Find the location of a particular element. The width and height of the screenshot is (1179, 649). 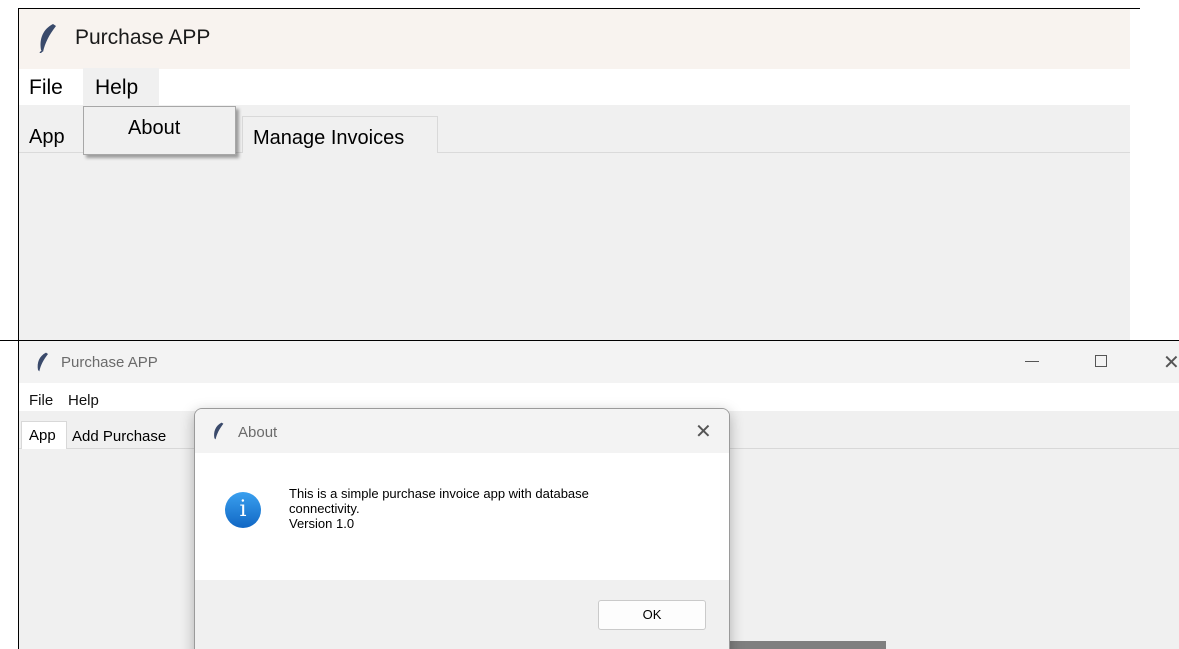

tab-add-purchase: Add Purchase is located at coordinates (117, 434).